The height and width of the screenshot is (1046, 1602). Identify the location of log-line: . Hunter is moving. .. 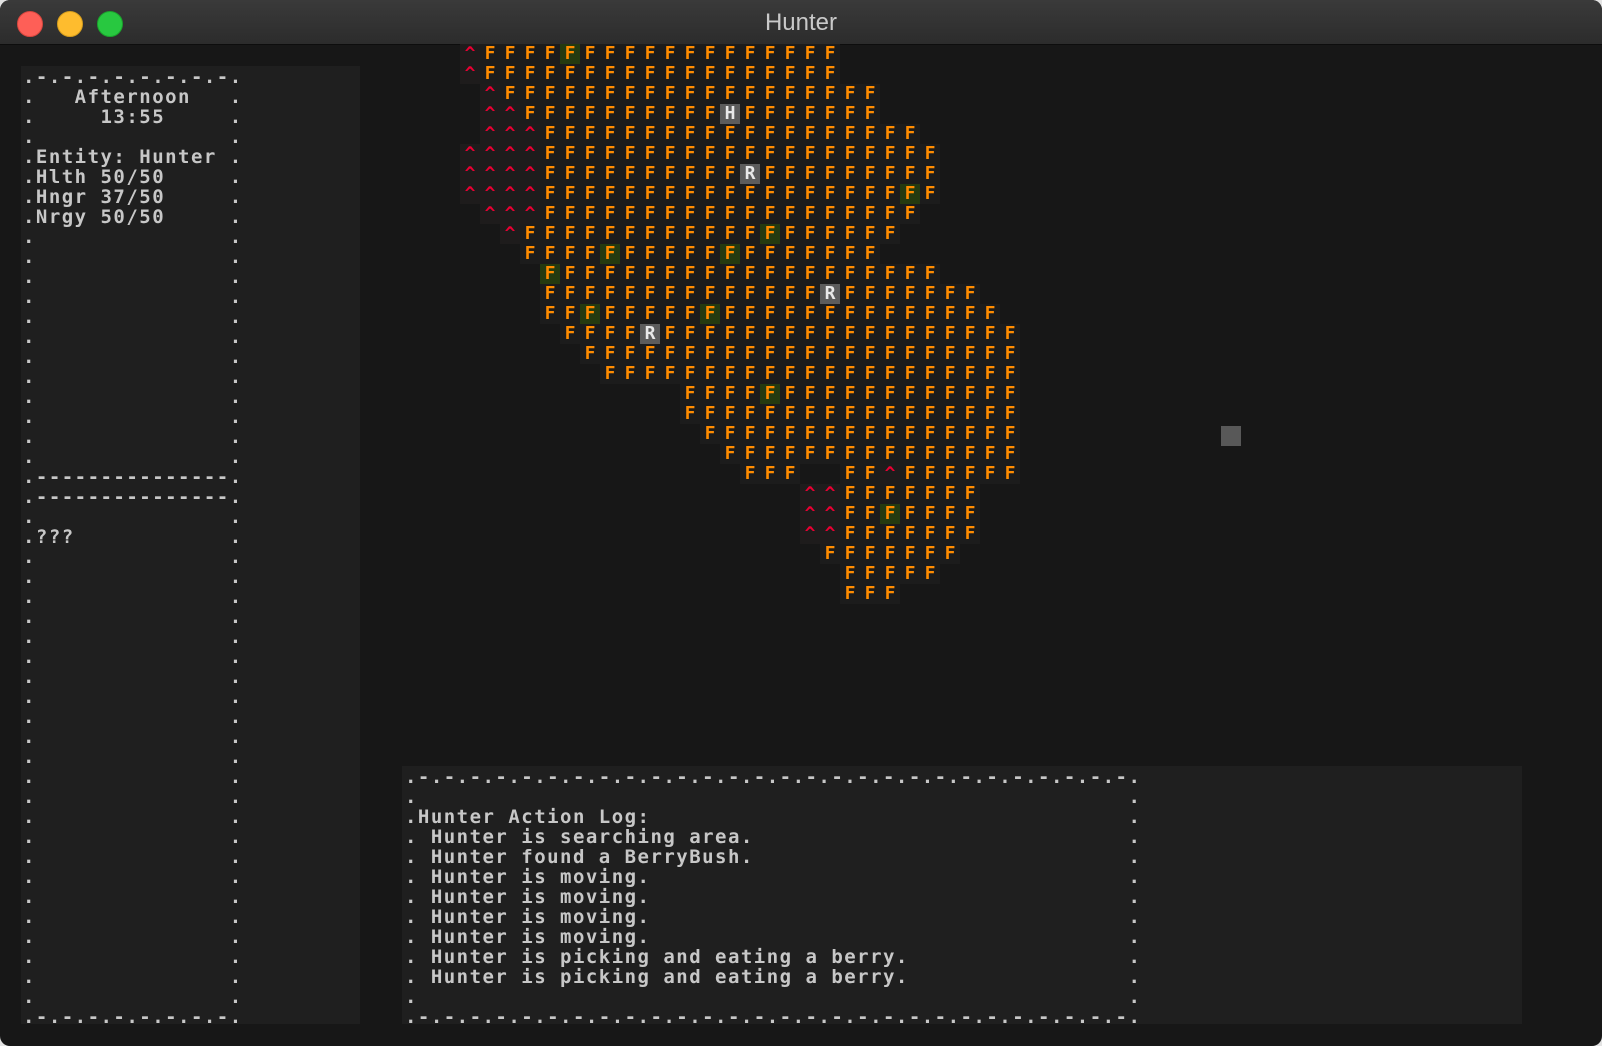
(773, 877).